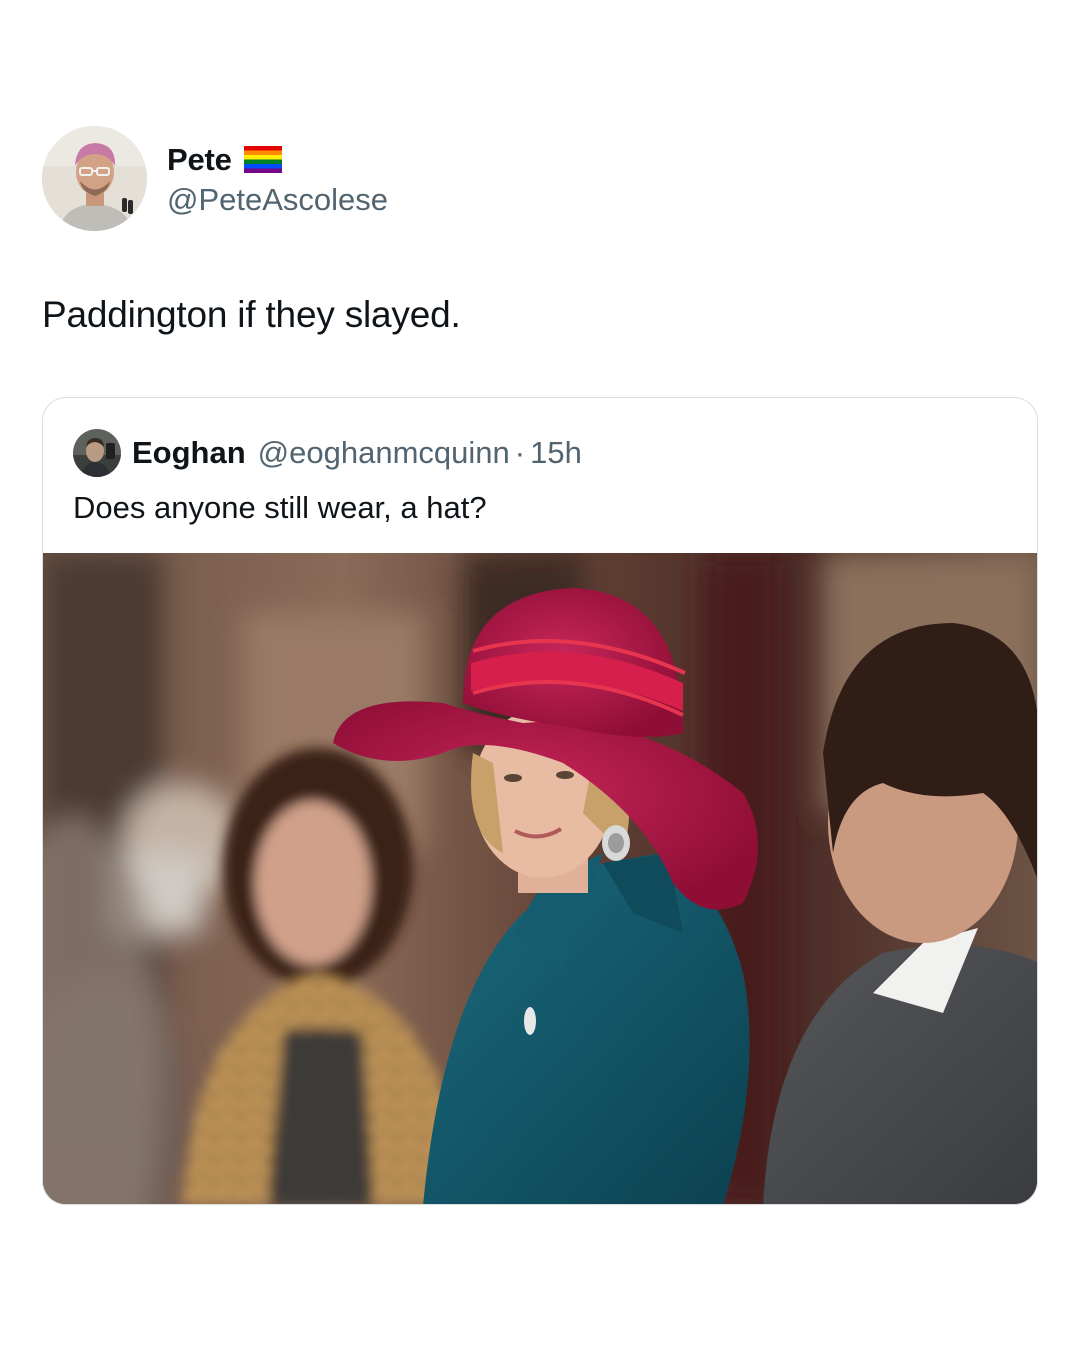 The height and width of the screenshot is (1350, 1080). What do you see at coordinates (556, 453) in the screenshot?
I see `quoted-timestamp: 15h` at bounding box center [556, 453].